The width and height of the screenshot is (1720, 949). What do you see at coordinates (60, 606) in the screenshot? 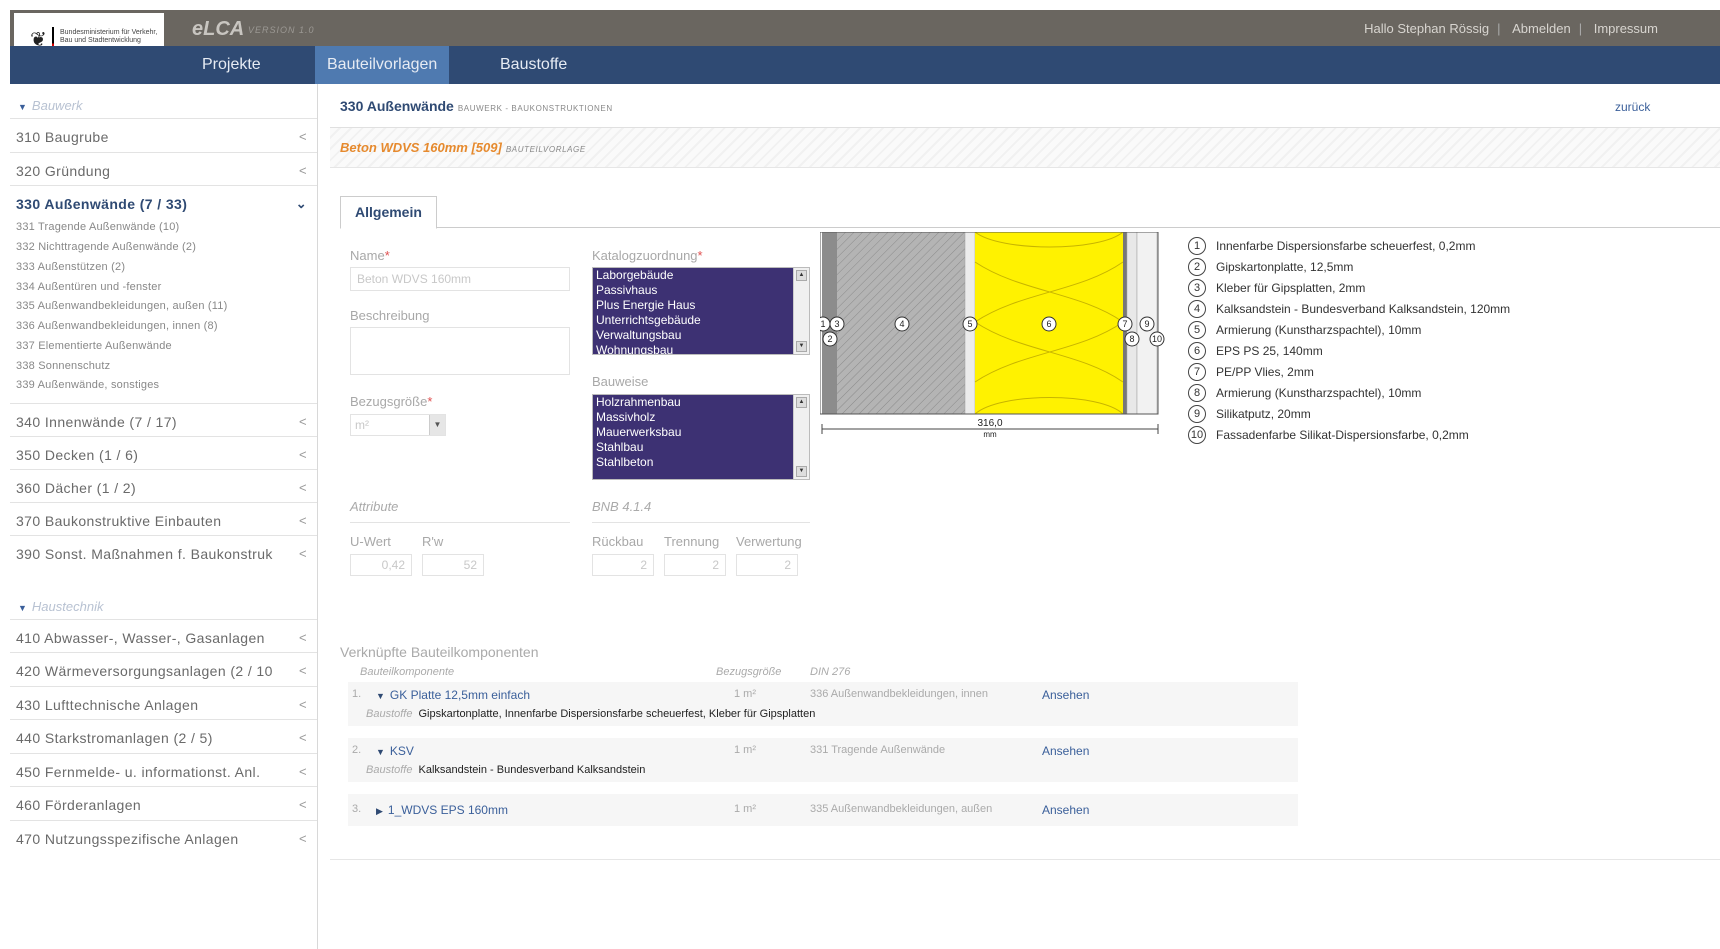
I see `sidebar-section-haustechnik: ▼ Haustechnik` at bounding box center [60, 606].